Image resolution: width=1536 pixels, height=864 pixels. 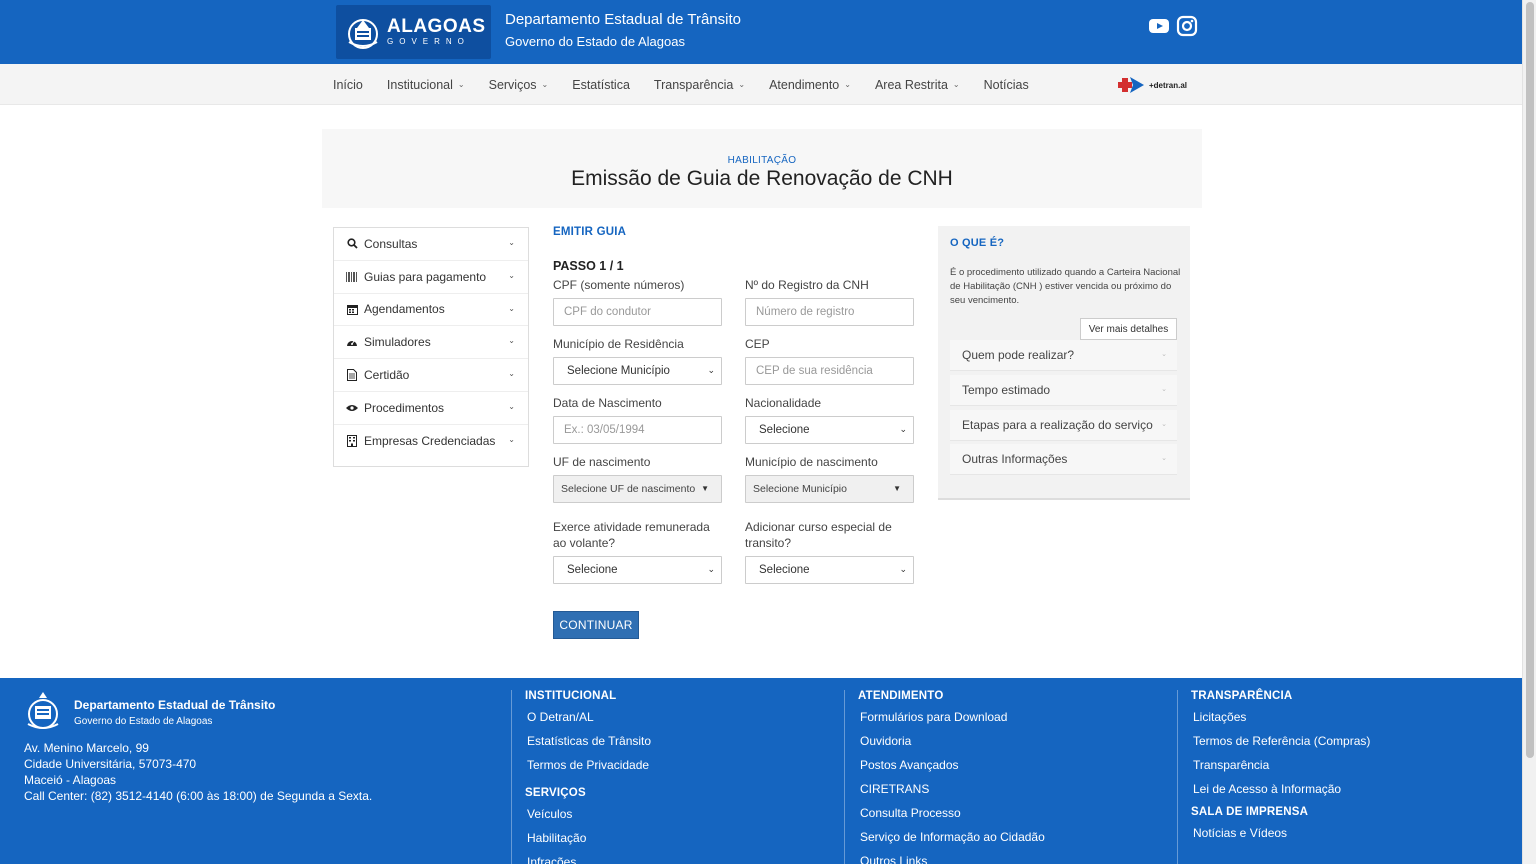 What do you see at coordinates (588, 814) in the screenshot?
I see `footer-link: Veículos` at bounding box center [588, 814].